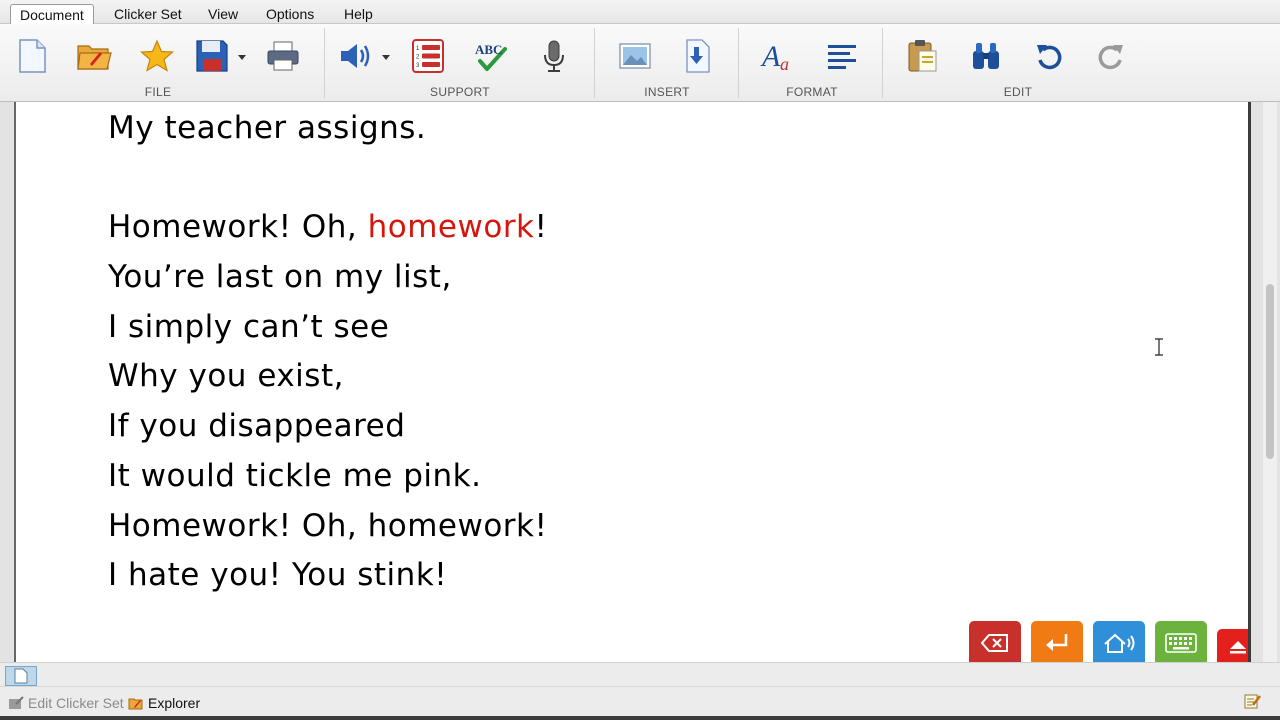 The width and height of the screenshot is (1280, 720). I want to click on record-voice-button, so click(554, 56).